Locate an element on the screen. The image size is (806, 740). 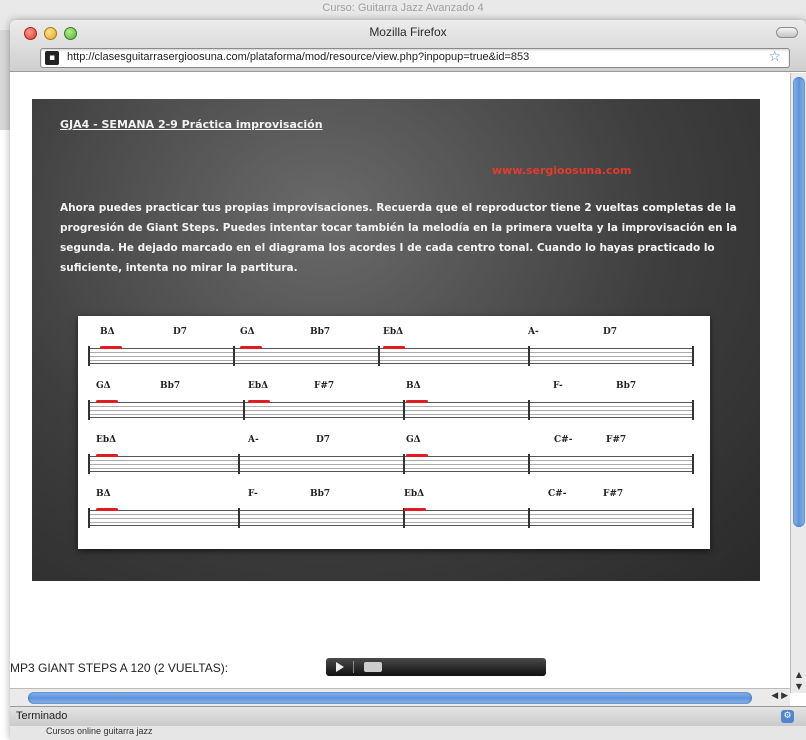
vertical-scroll-thumb is located at coordinates (799, 302).